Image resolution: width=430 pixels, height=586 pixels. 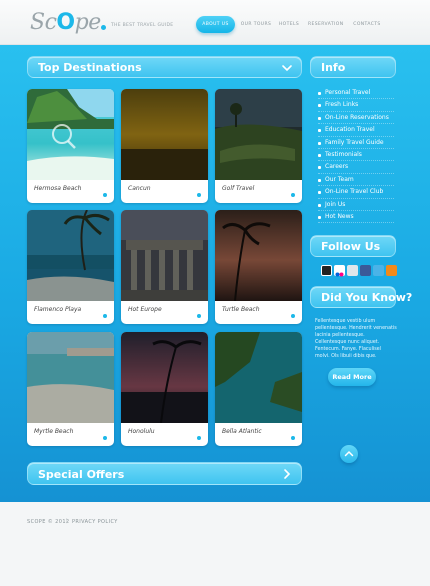 I want to click on special-offers-title: Special Offers, so click(x=81, y=474).